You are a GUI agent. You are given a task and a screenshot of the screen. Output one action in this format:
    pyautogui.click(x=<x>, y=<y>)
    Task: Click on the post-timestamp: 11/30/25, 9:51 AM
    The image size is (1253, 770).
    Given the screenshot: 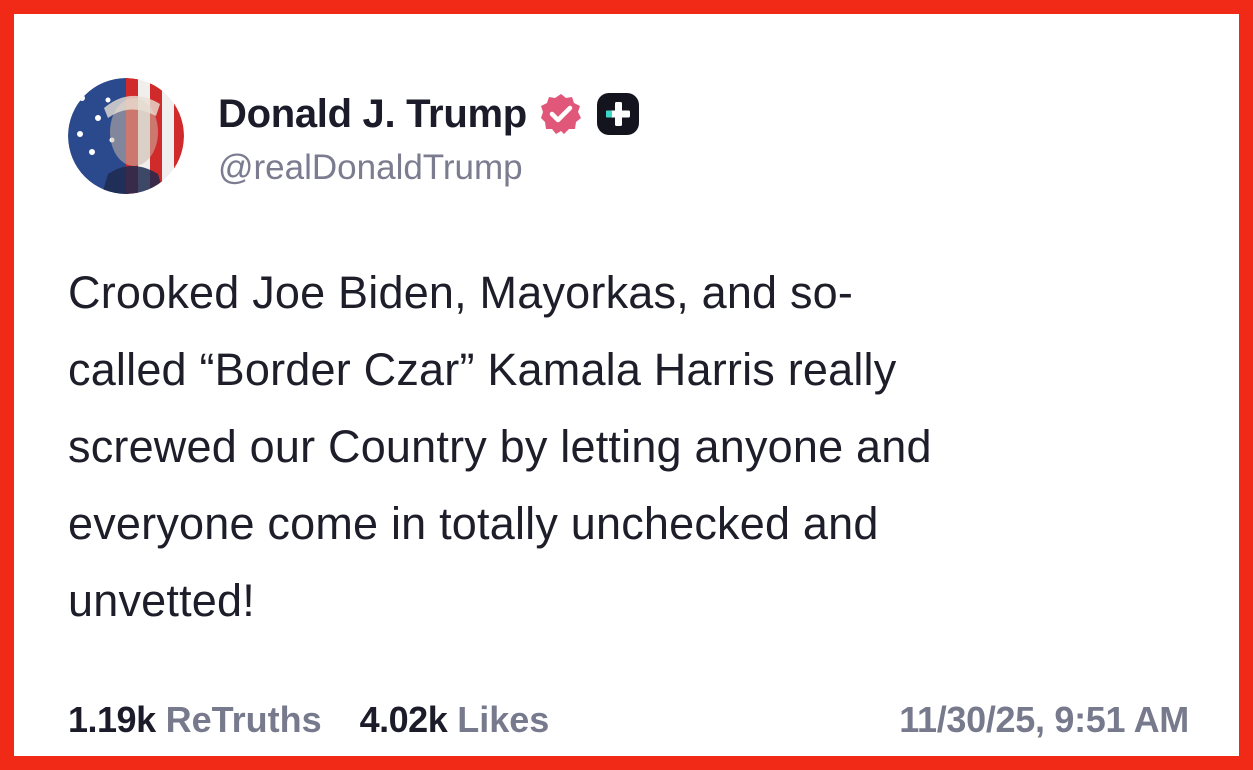 What is the action you would take?
    pyautogui.click(x=1044, y=720)
    